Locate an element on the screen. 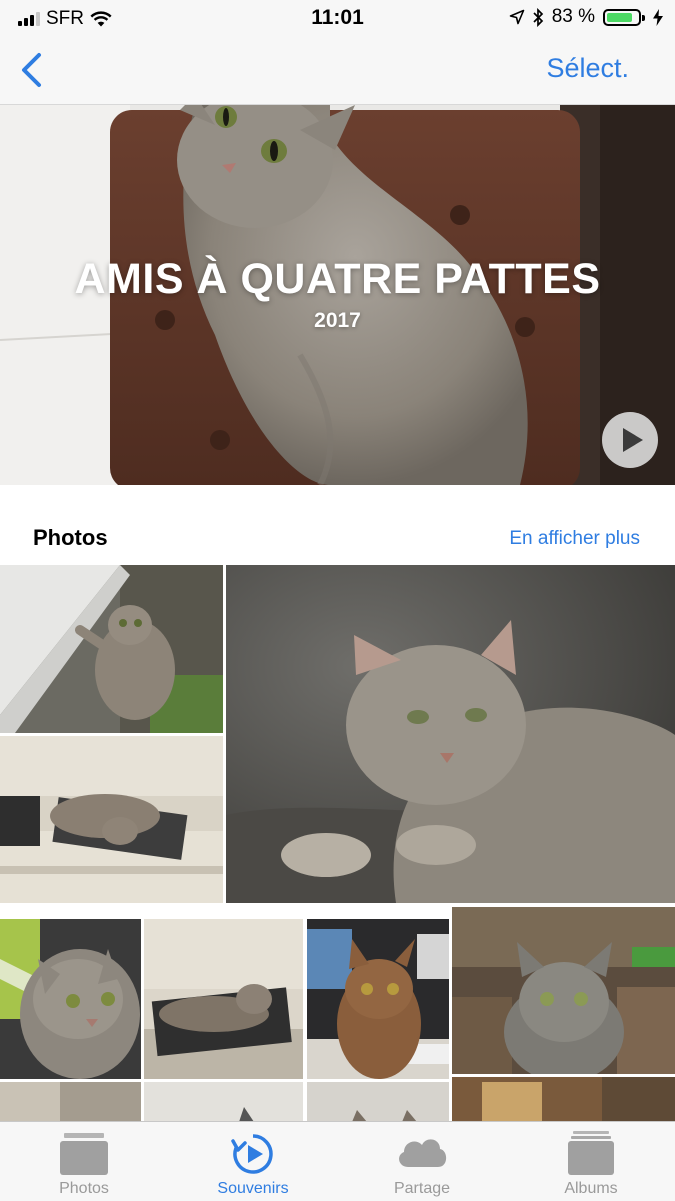  play-button is located at coordinates (630, 440).